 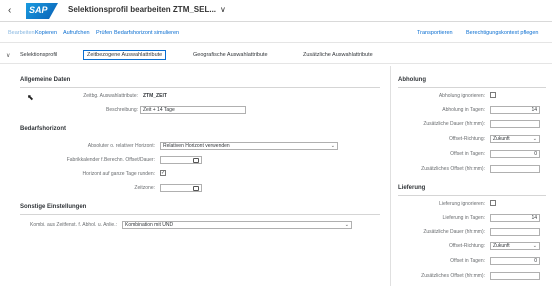 What do you see at coordinates (104, 33) in the screenshot?
I see `check-button: Prüfen` at bounding box center [104, 33].